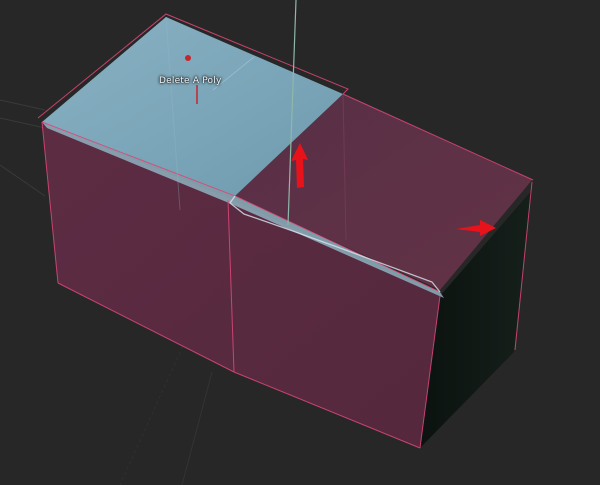 This screenshot has height=485, width=600. I want to click on tool-tooltip: Delete A Poly, so click(190, 81).